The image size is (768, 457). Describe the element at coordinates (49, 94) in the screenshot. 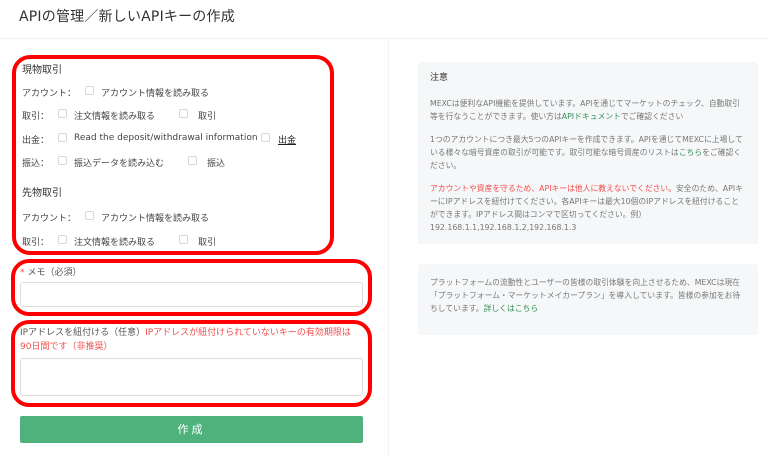

I see `spot-account-label: アカウント：` at that location.